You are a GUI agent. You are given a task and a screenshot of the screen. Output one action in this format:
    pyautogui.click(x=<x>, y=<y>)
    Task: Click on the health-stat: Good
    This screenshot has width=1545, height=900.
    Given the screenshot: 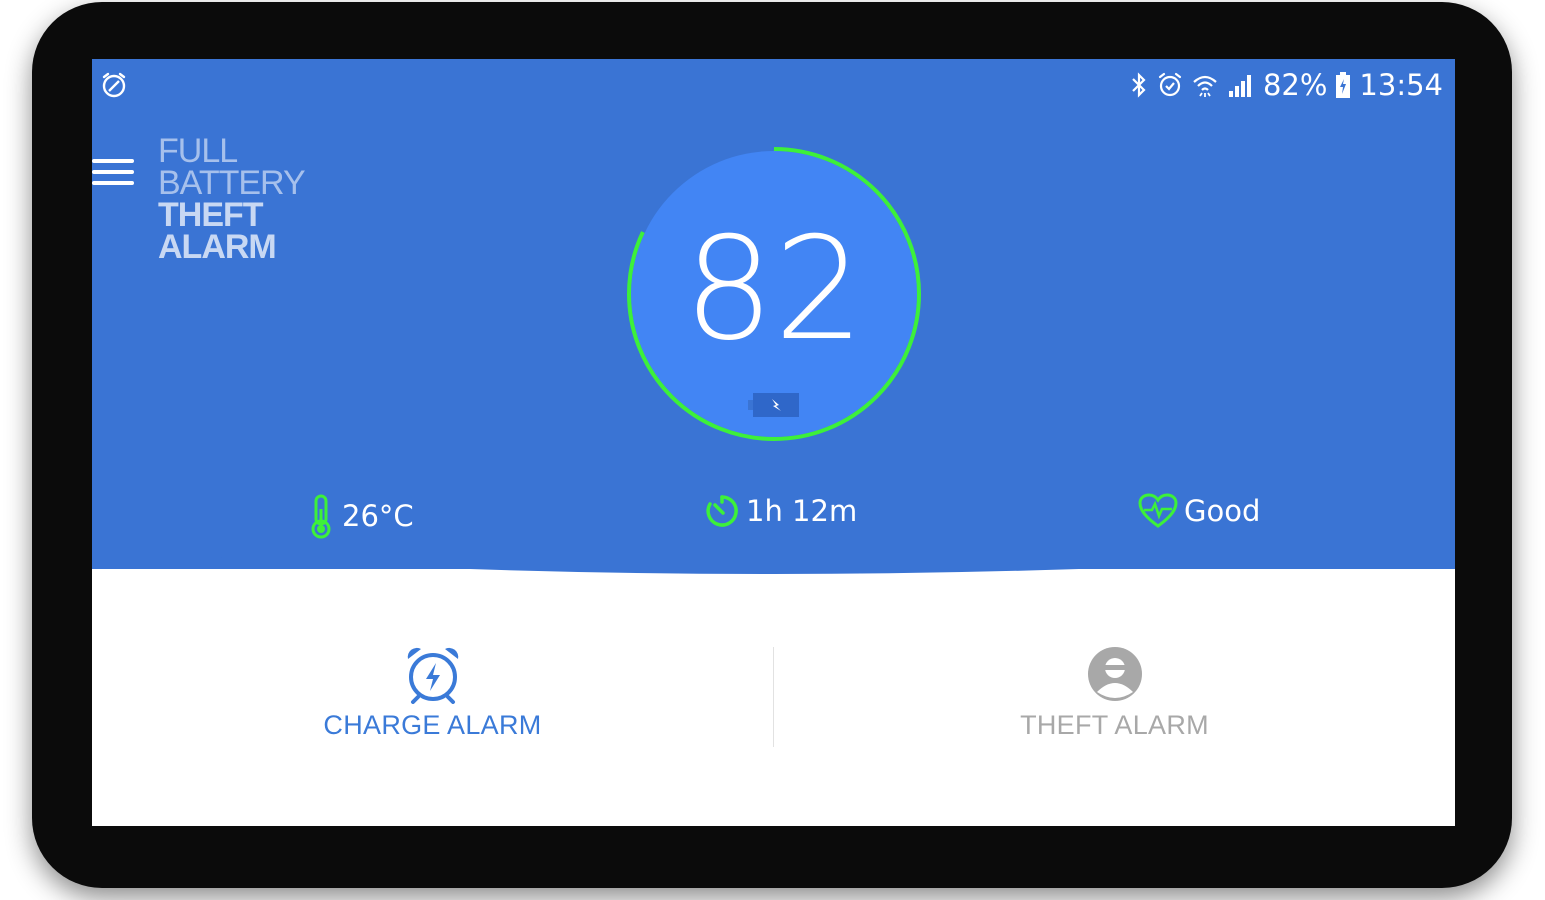 What is the action you would take?
    pyautogui.click(x=1199, y=511)
    